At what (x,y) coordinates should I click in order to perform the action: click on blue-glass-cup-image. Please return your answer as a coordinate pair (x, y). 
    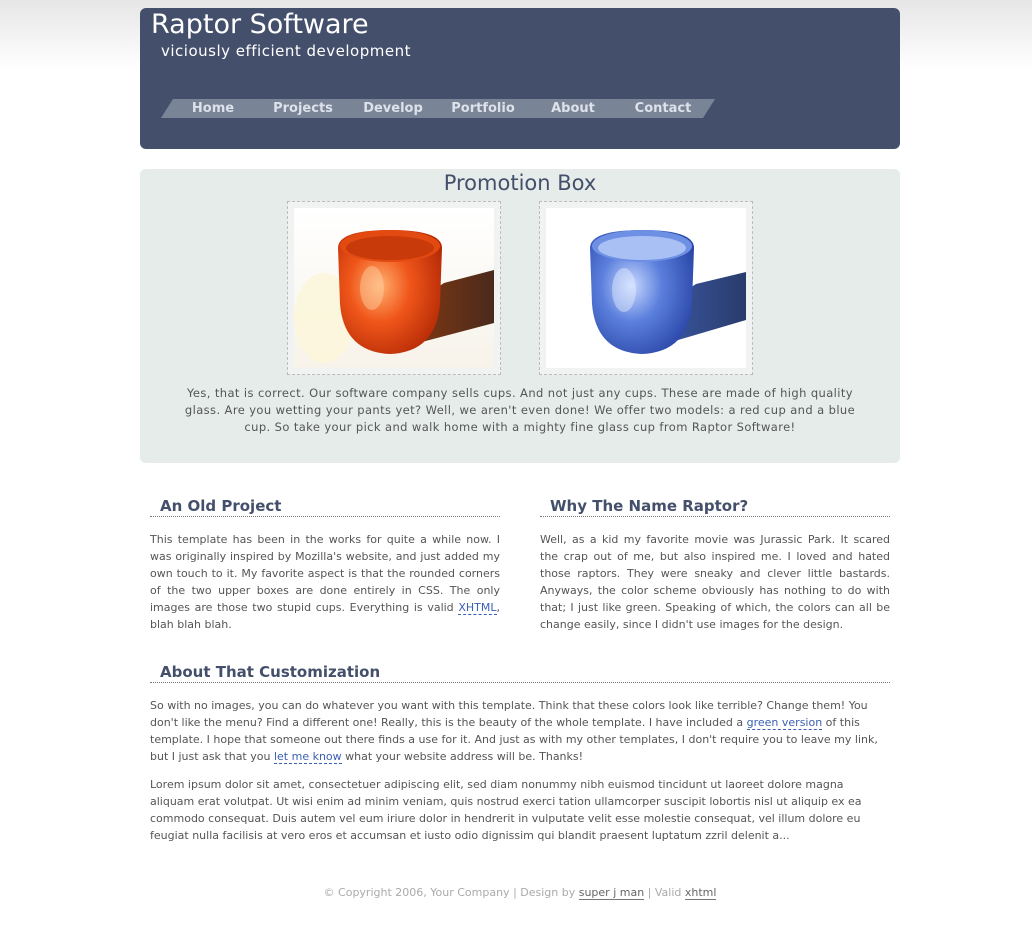
    Looking at the image, I should click on (646, 288).